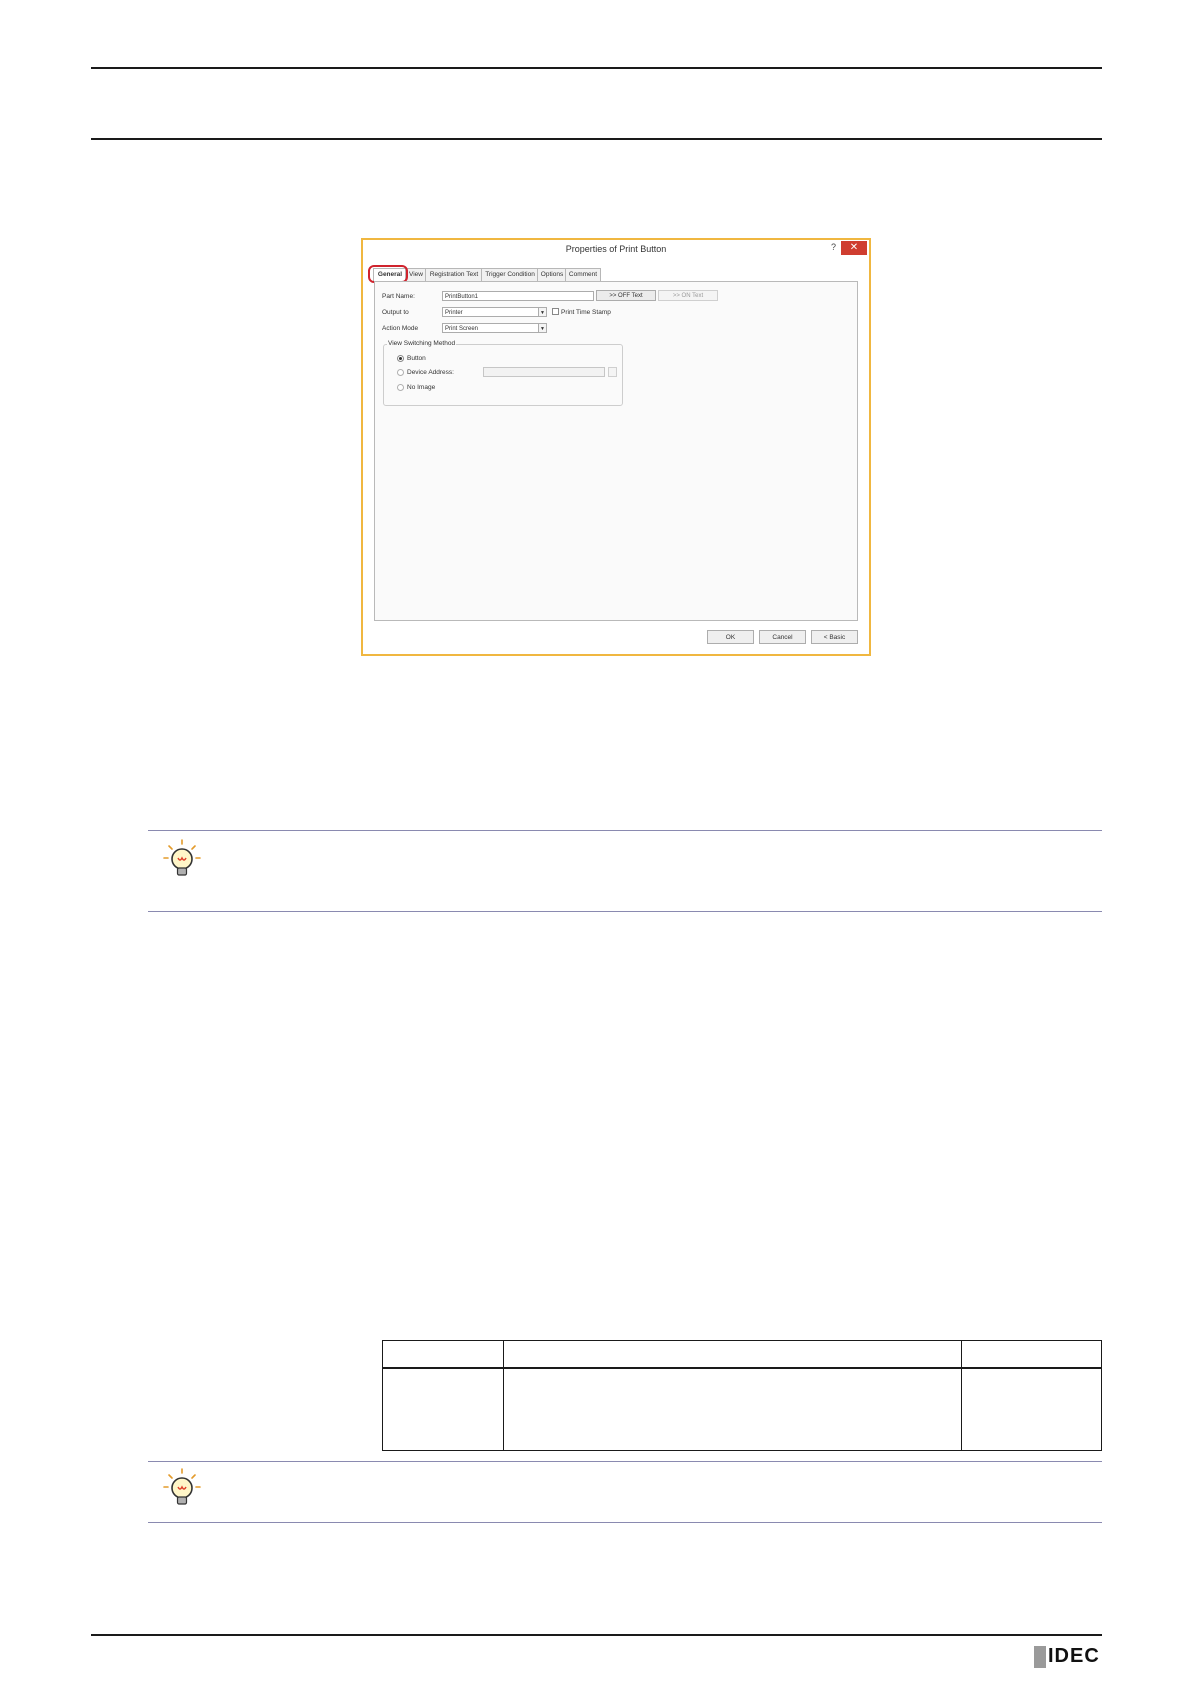 Image resolution: width=1191 pixels, height=1684 pixels. I want to click on ok-button: OK, so click(730, 637).